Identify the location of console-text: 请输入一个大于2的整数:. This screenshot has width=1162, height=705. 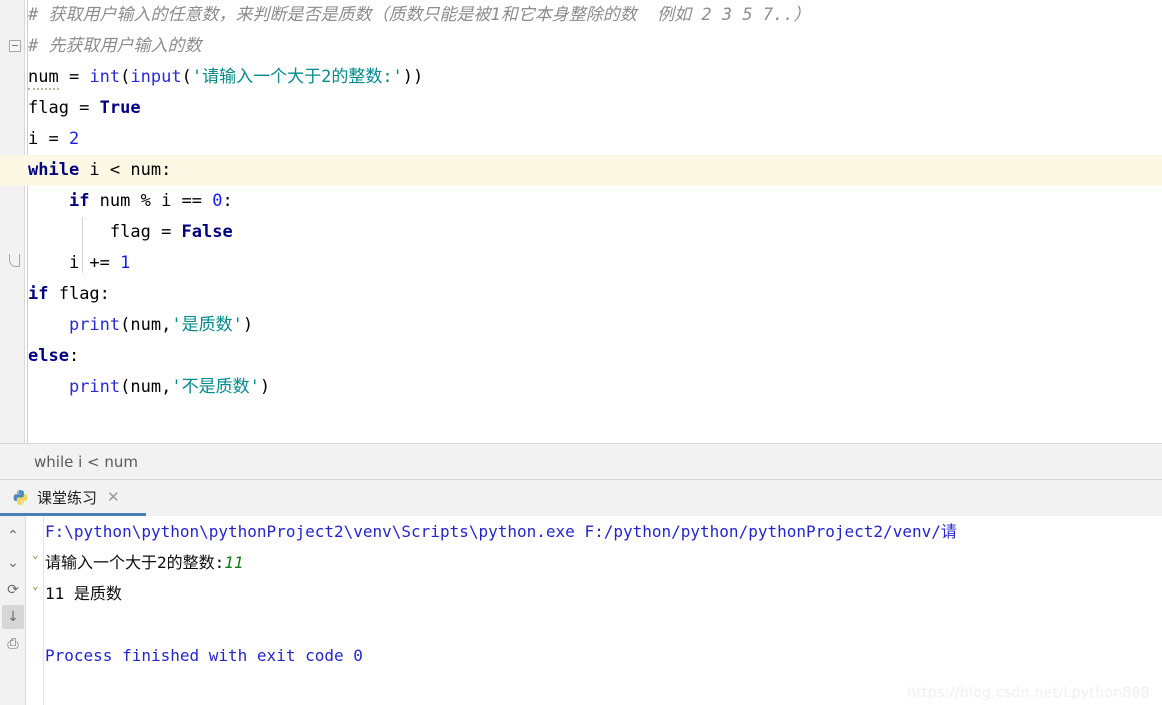
(135, 562).